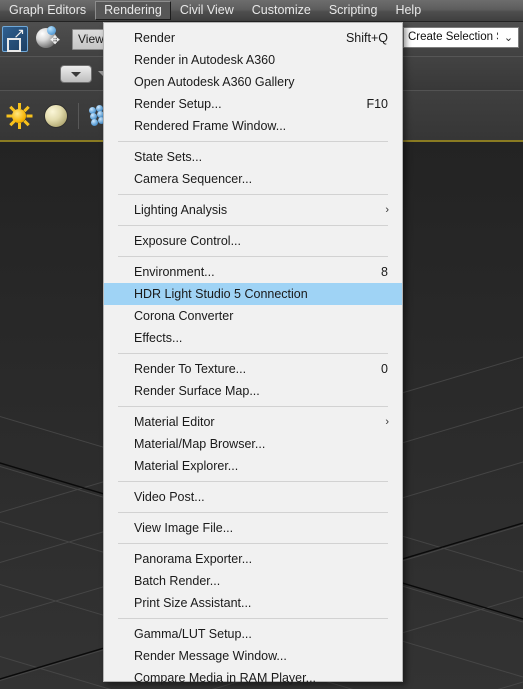 Image resolution: width=523 pixels, height=689 pixels. I want to click on select-and-move-icon: ✥, so click(49, 39).